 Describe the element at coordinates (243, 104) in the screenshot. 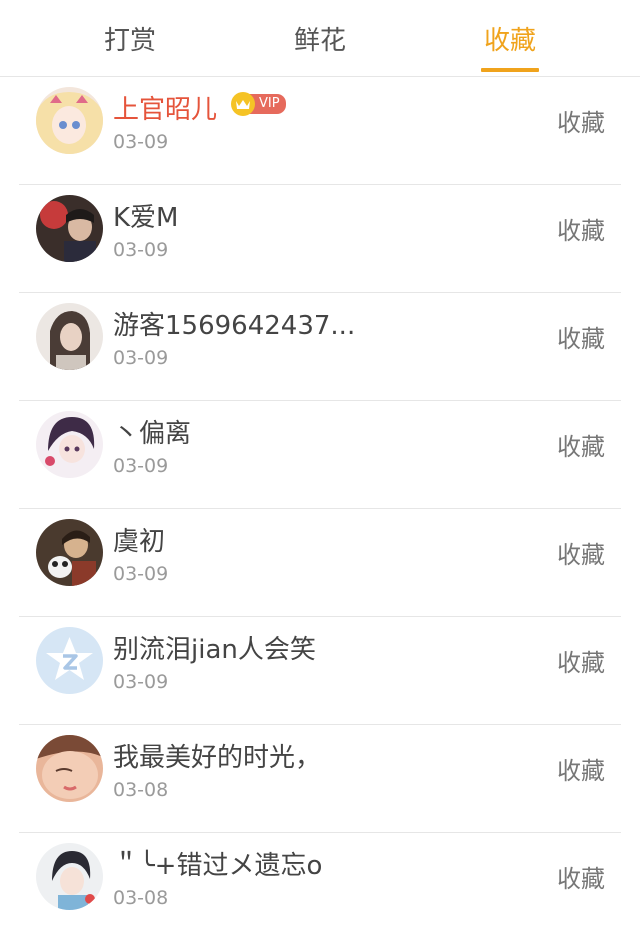

I see `crown-icon` at that location.